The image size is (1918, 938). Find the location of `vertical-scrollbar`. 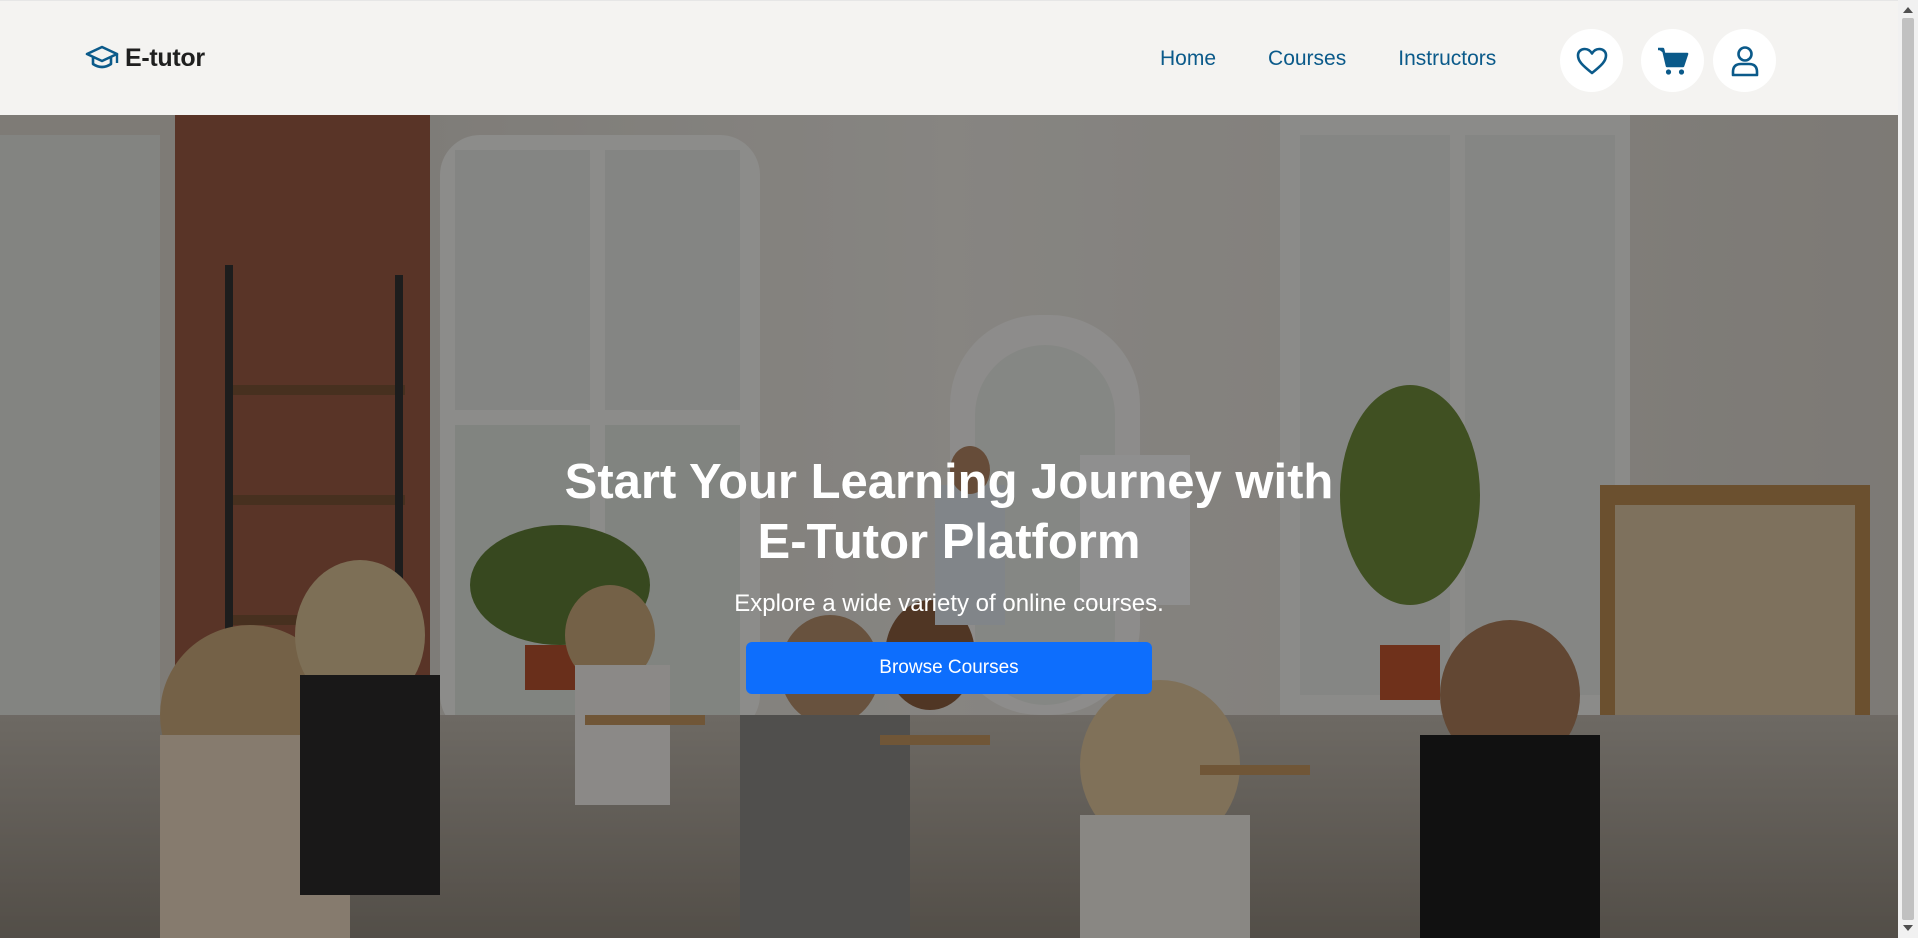

vertical-scrollbar is located at coordinates (1908, 469).